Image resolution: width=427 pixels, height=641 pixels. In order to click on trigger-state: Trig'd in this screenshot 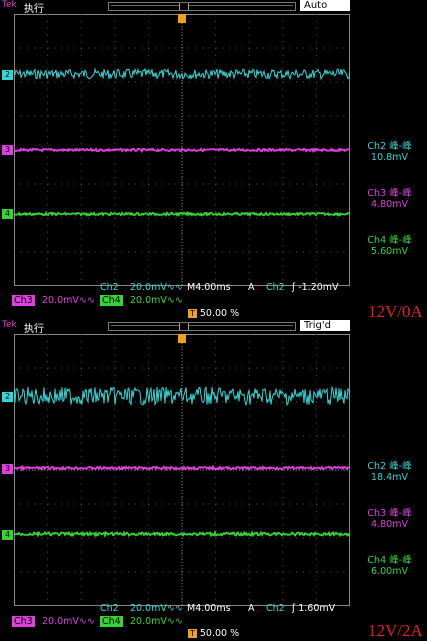, I will do `click(325, 325)`.